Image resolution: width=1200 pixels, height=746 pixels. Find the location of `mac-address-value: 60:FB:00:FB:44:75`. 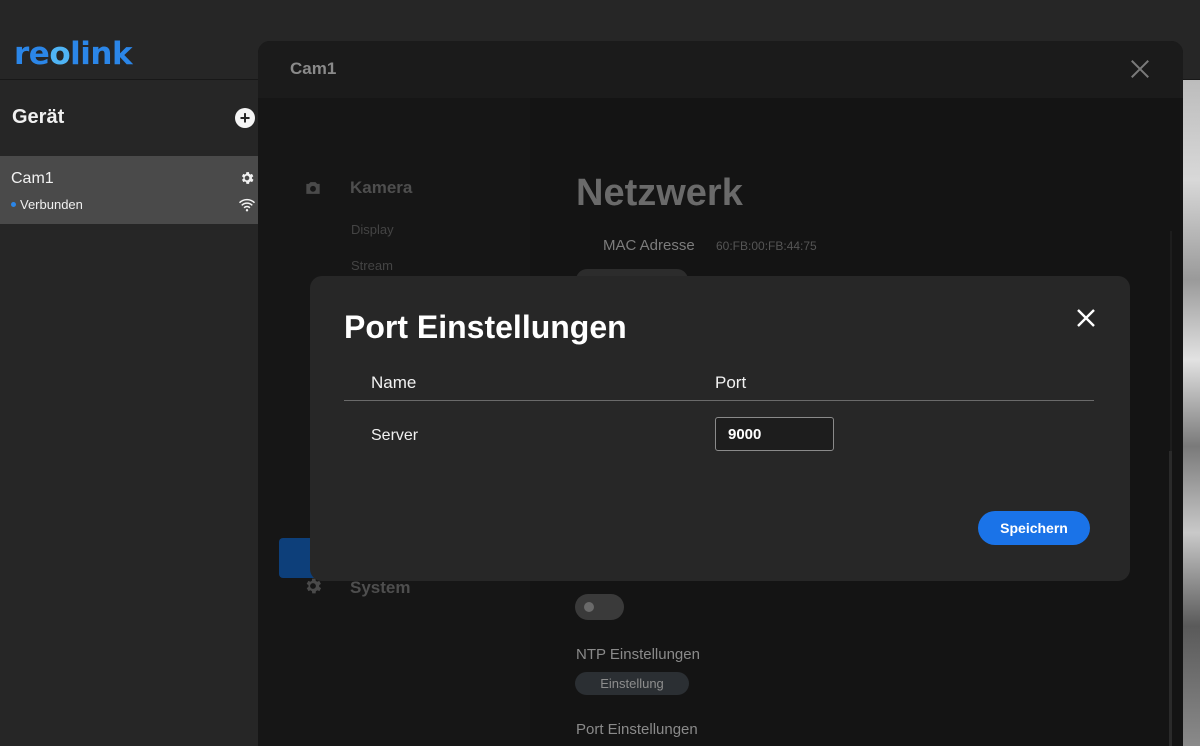

mac-address-value: 60:FB:00:FB:44:75 is located at coordinates (766, 246).